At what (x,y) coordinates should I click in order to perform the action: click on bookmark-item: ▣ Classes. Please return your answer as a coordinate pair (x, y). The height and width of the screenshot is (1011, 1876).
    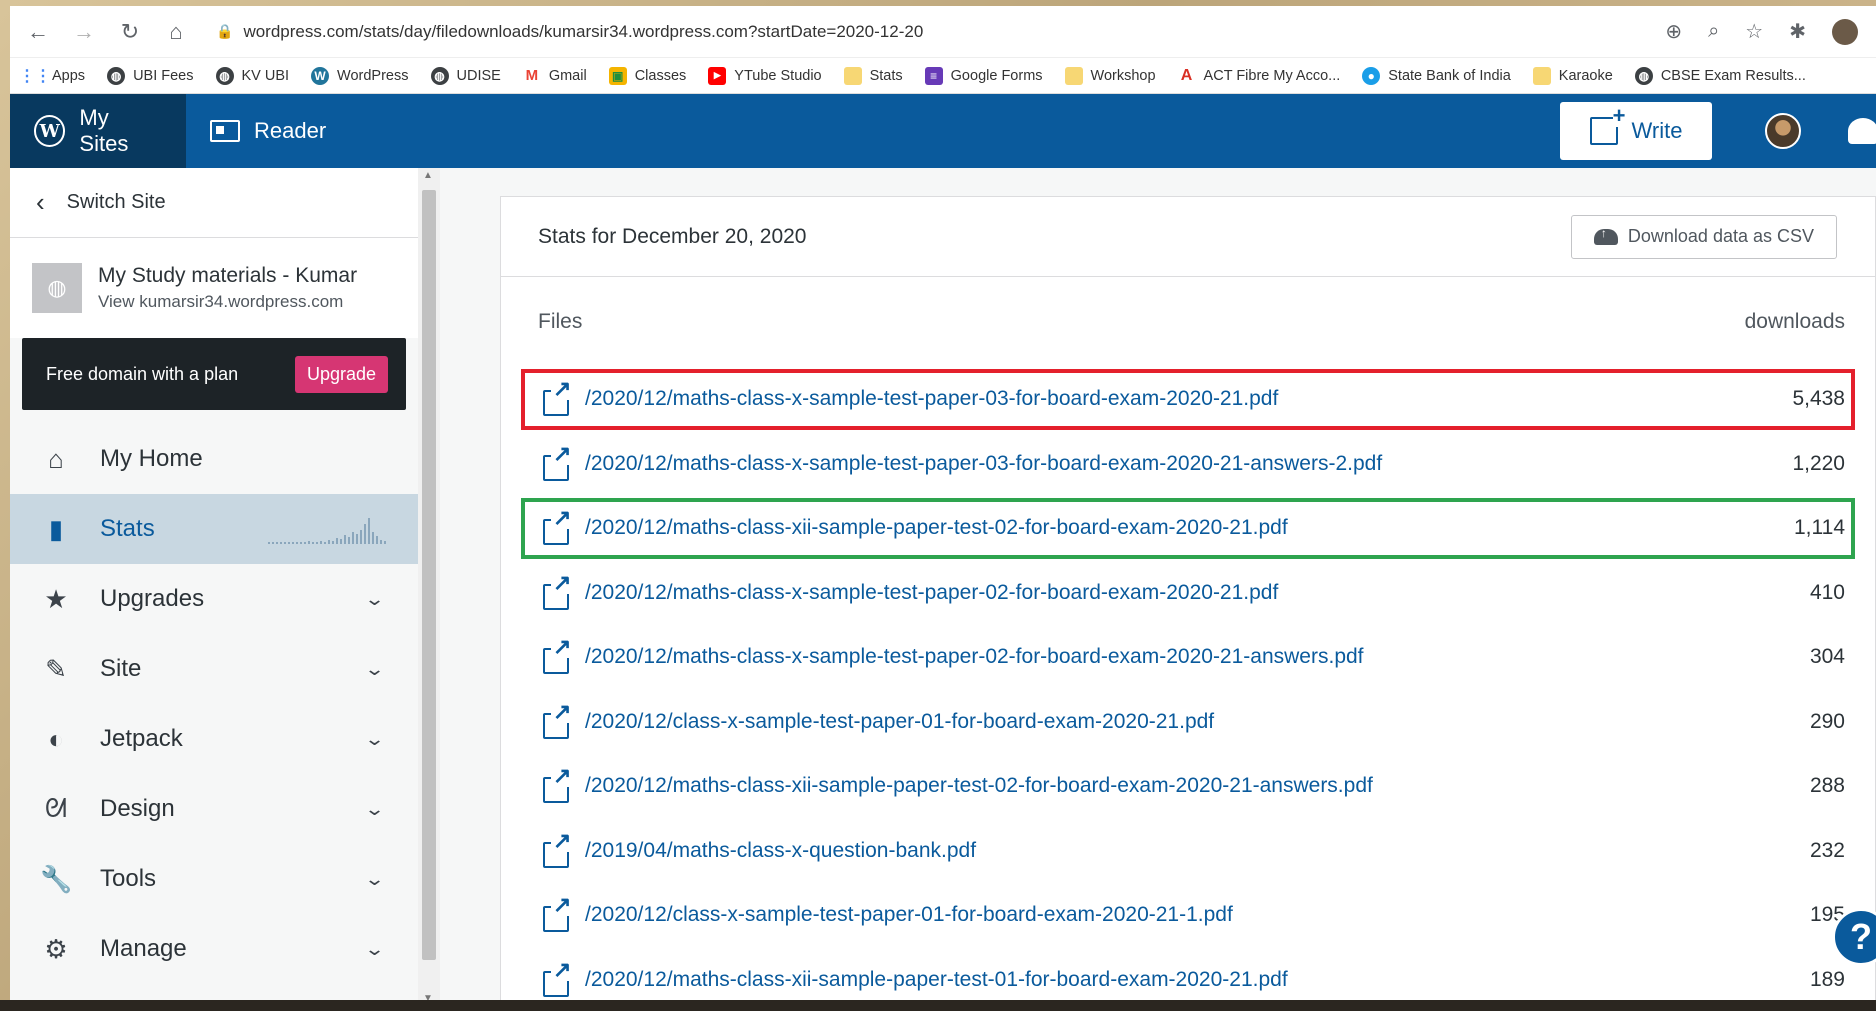
    Looking at the image, I should click on (647, 75).